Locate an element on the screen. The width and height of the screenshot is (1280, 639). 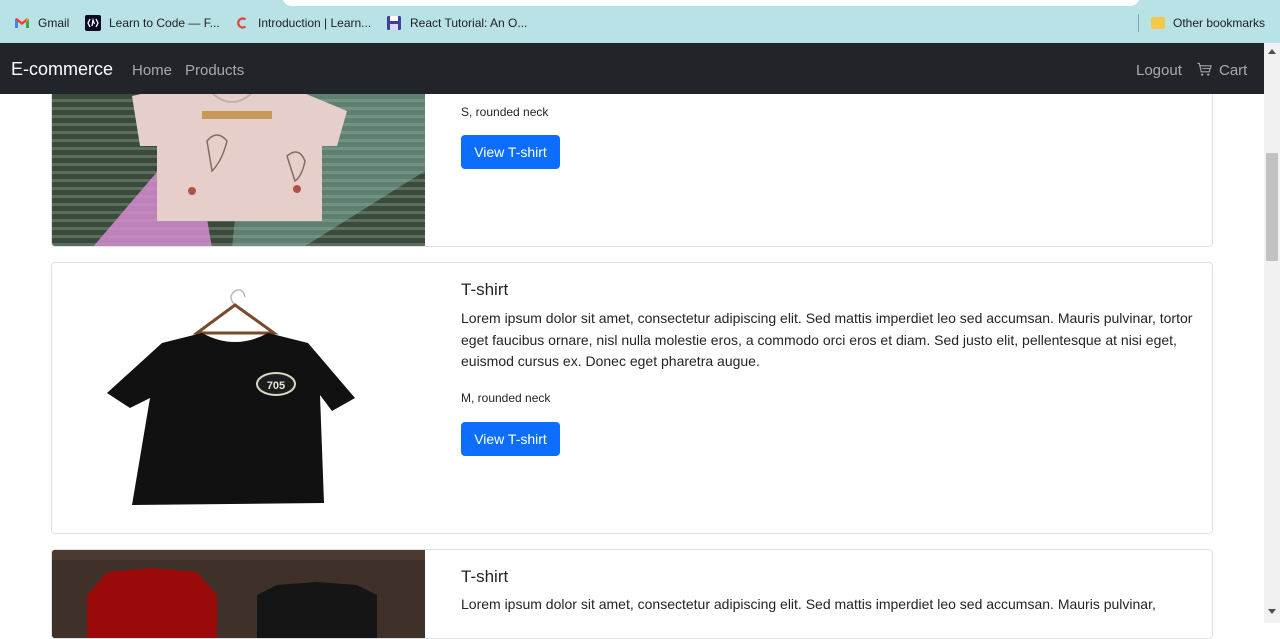
save-icon is located at coordinates (394, 23).